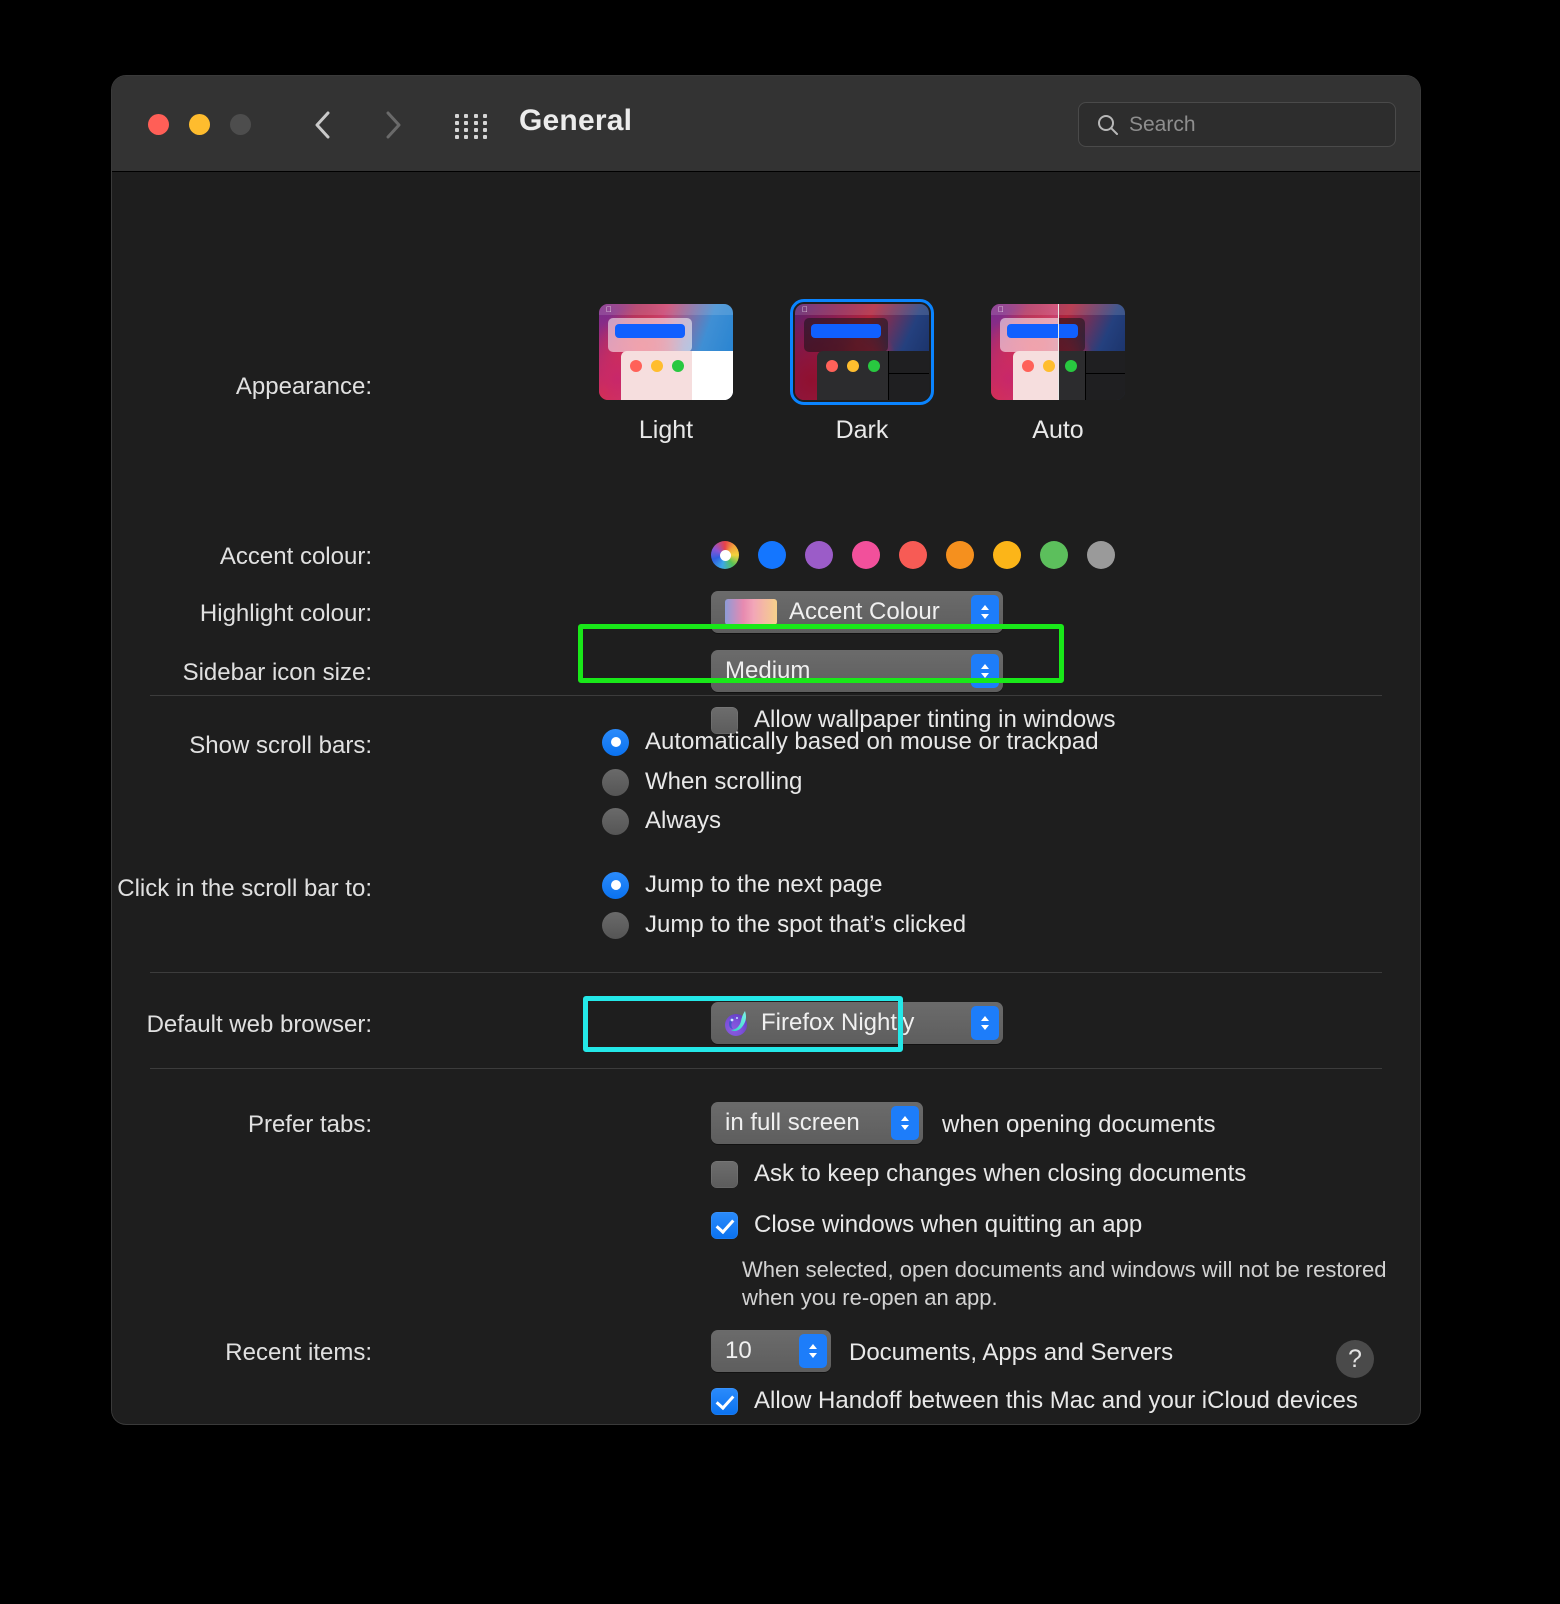 Image resolution: width=1560 pixels, height=1604 pixels. What do you see at coordinates (615, 782) in the screenshot?
I see `scrollbar-radio-when-scrolling` at bounding box center [615, 782].